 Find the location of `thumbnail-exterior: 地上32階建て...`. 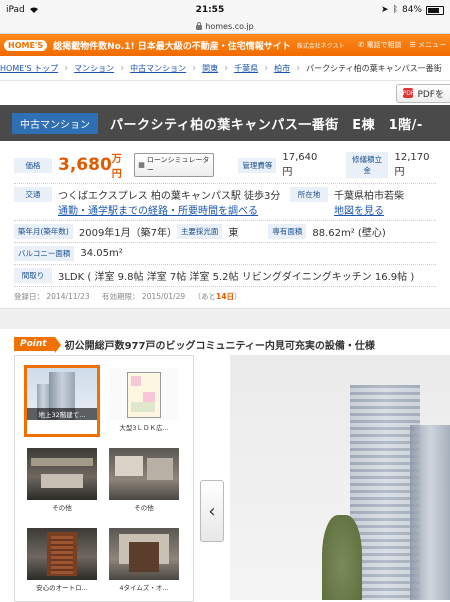

thumbnail-exterior: 地上32階建て... is located at coordinates (62, 401).